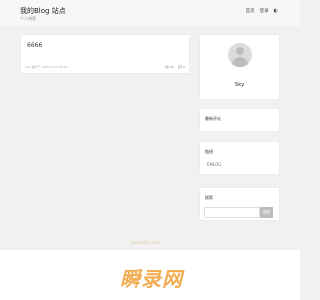 This screenshot has width=320, height=300. I want to click on post-card: 6666 Sky 发布于: 2023-2-14 22:32 80 0, so click(105, 54).